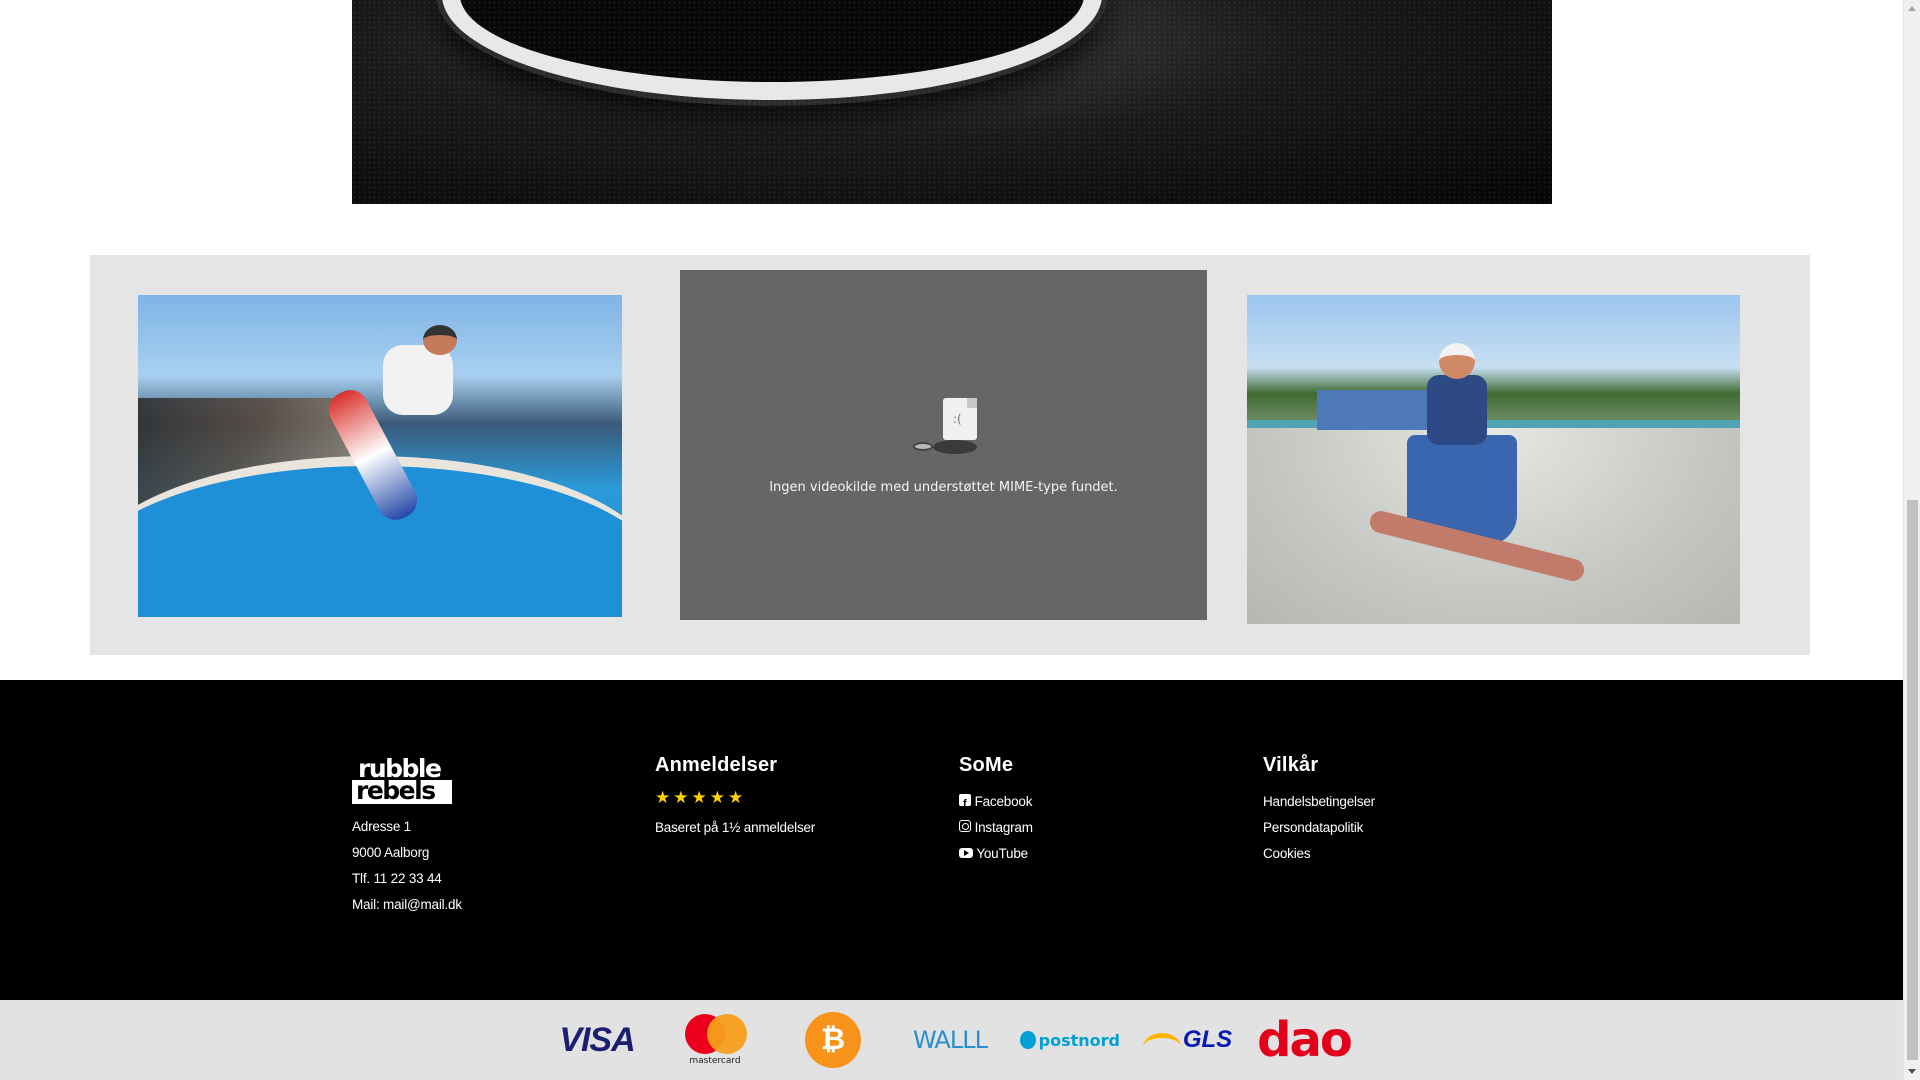 This screenshot has width=1920, height=1080. What do you see at coordinates (996, 854) in the screenshot?
I see `youtube-link: YouTube` at bounding box center [996, 854].